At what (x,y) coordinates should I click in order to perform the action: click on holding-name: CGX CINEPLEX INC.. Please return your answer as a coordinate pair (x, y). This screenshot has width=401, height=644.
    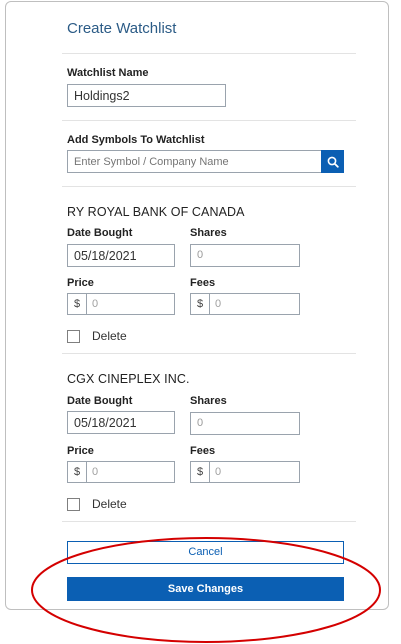
    Looking at the image, I should click on (128, 379).